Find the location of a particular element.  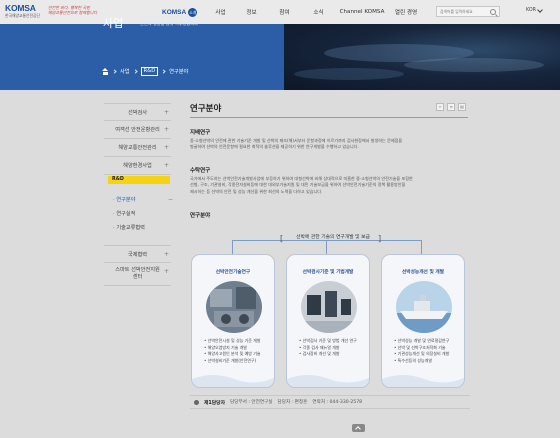

inspection-equipment-image is located at coordinates (329, 307).